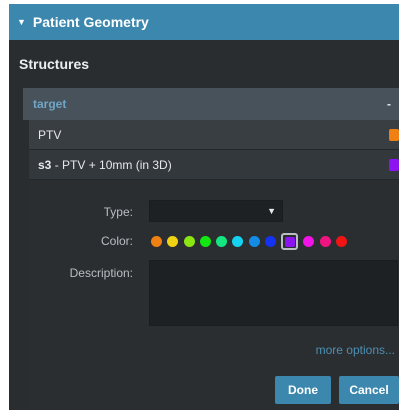 The height and width of the screenshot is (410, 399). Describe the element at coordinates (116, 241) in the screenshot. I see `color-label: Color:` at that location.